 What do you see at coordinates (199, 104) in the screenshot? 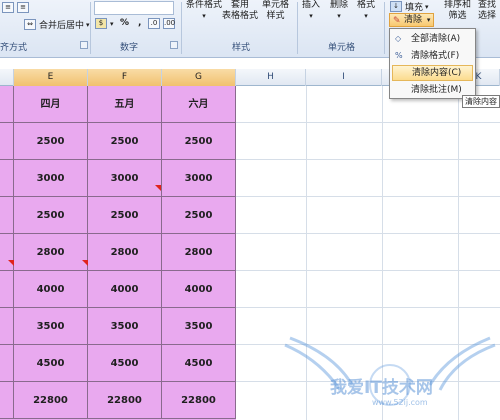
I see `table-header-cell: 六月` at bounding box center [199, 104].